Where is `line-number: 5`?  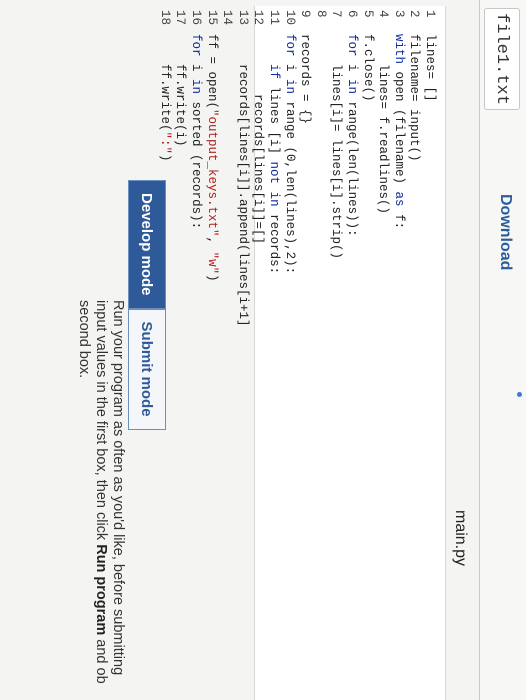
line-number: 5 is located at coordinates (367, 14).